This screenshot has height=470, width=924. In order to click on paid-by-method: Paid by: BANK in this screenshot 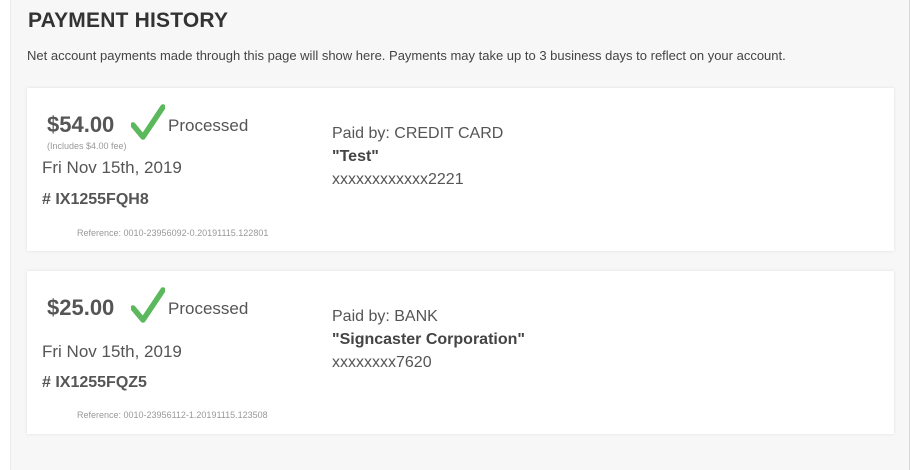, I will do `click(385, 316)`.